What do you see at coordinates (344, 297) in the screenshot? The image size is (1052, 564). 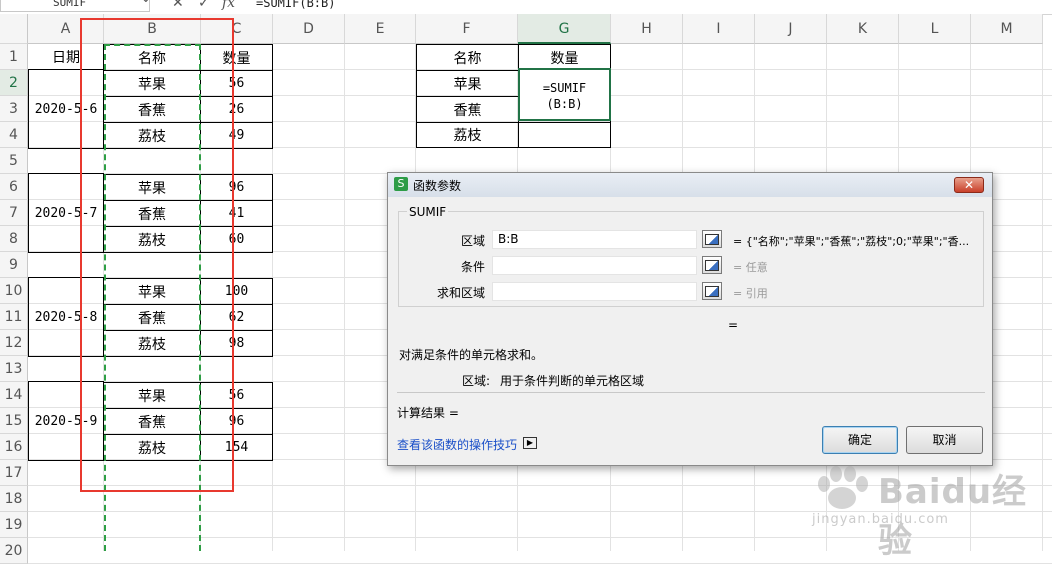 I see `gridline` at bounding box center [344, 297].